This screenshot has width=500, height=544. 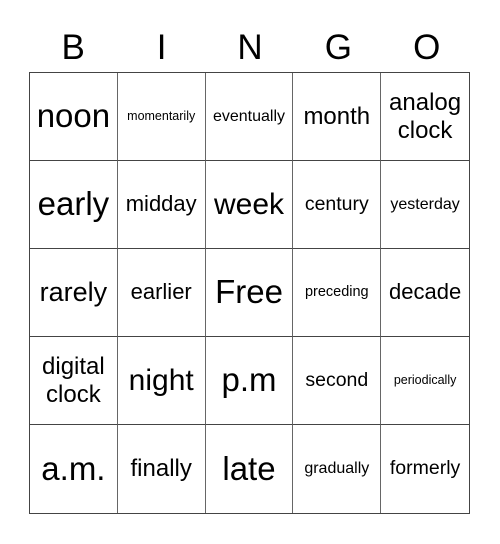 I want to click on bingo-cell: formerly, so click(x=425, y=469).